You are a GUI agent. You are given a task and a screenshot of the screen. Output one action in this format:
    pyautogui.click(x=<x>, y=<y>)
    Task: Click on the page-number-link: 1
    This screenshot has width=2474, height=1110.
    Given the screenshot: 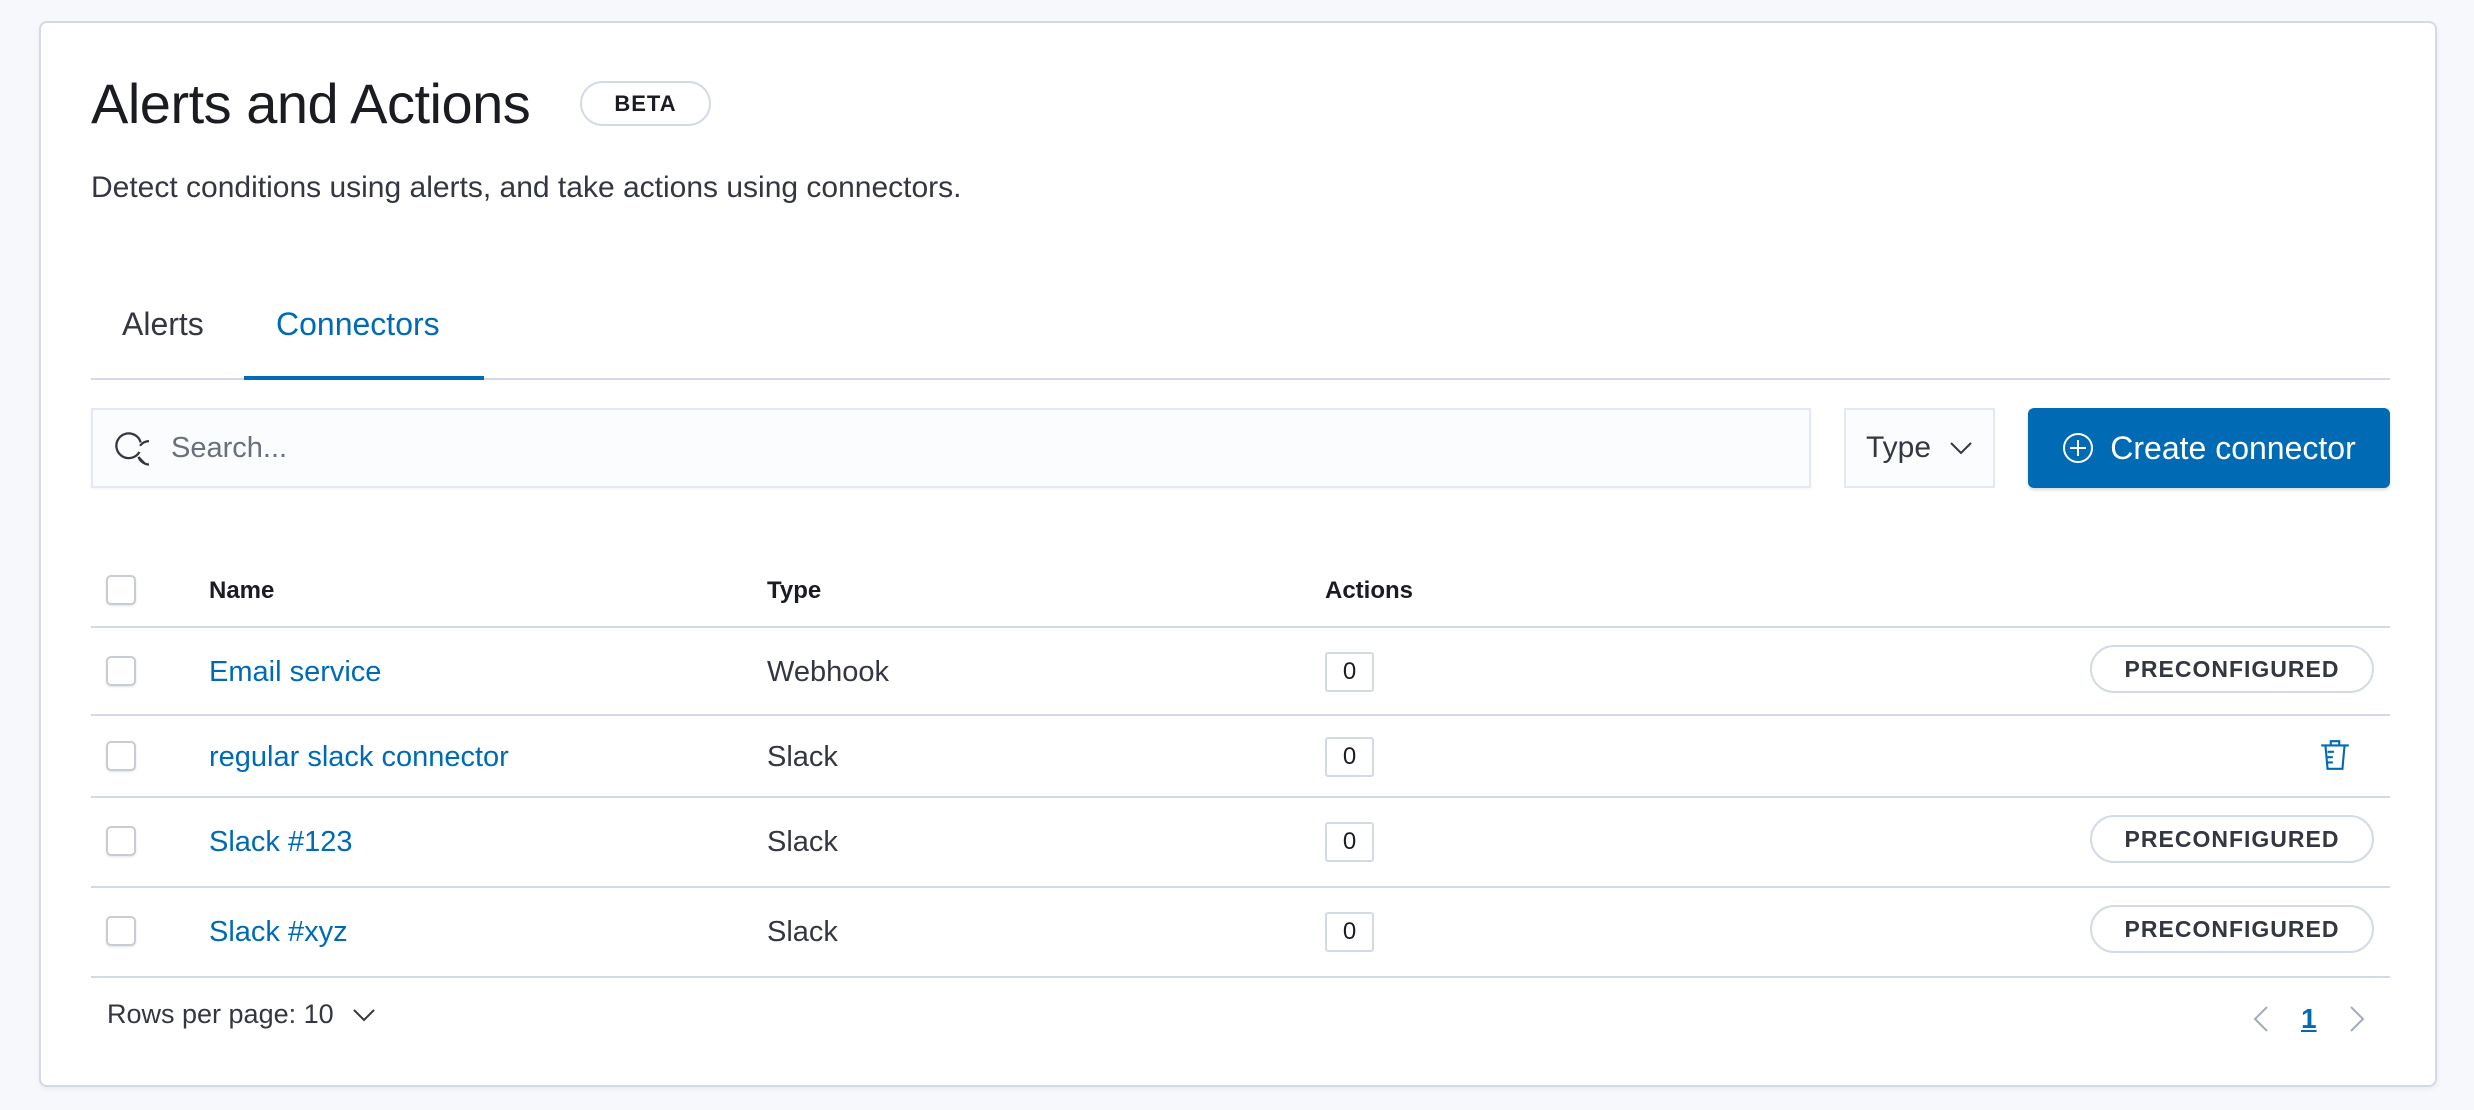 What is the action you would take?
    pyautogui.click(x=2309, y=1019)
    